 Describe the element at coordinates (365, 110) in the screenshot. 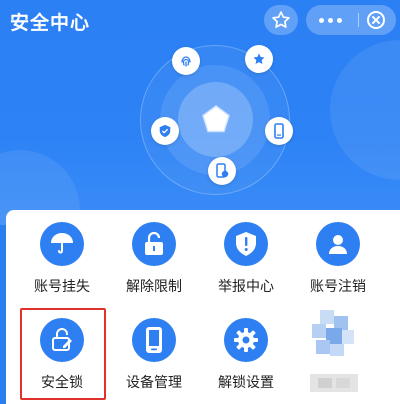

I see `decorative-circle` at that location.